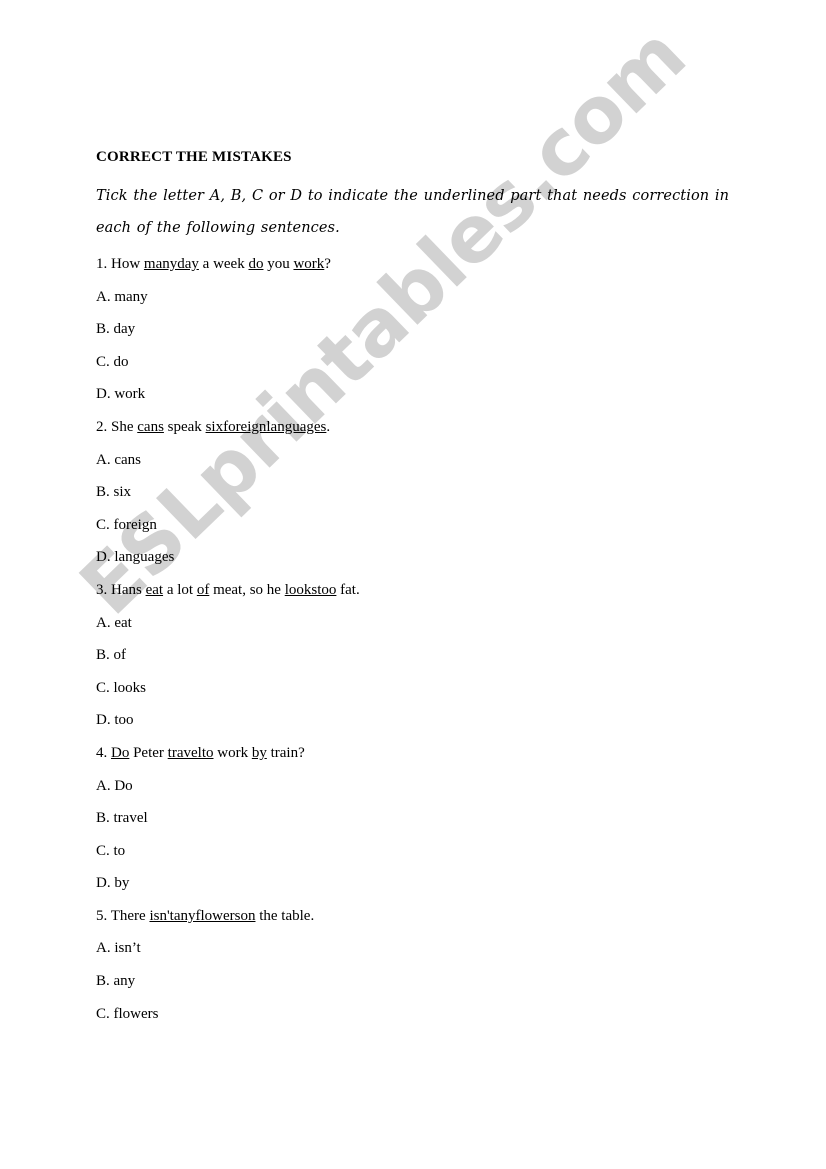  I want to click on prompt-segment: a week, so click(223, 264).